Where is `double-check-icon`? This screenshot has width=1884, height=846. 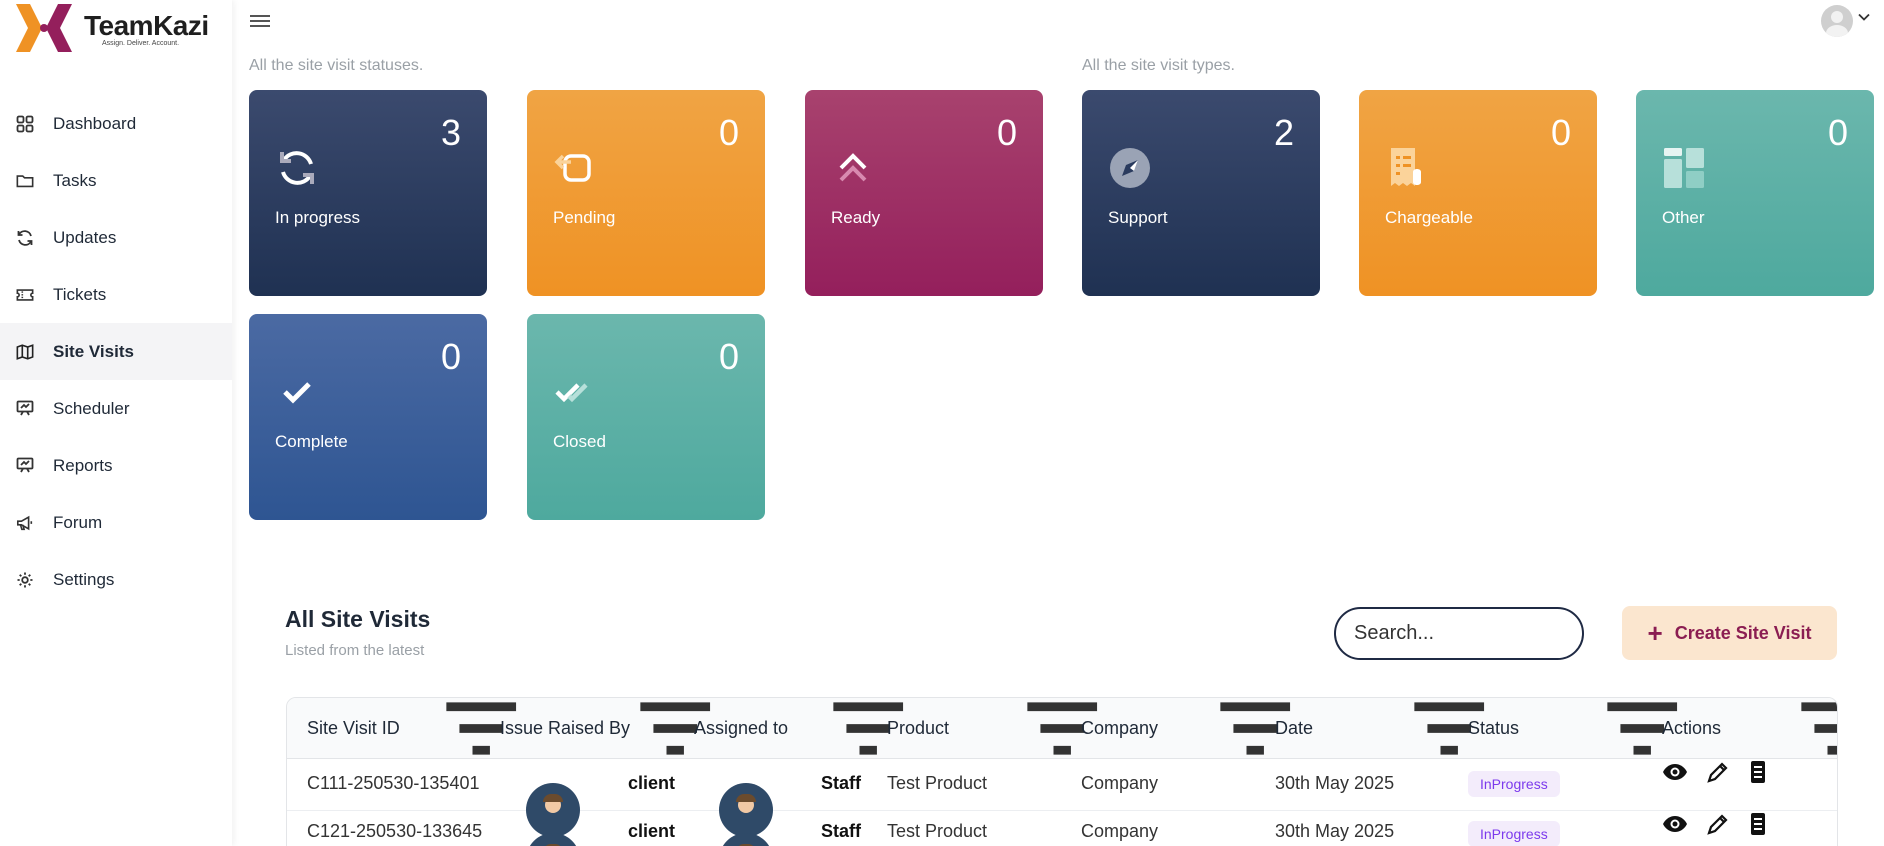 double-check-icon is located at coordinates (571, 393).